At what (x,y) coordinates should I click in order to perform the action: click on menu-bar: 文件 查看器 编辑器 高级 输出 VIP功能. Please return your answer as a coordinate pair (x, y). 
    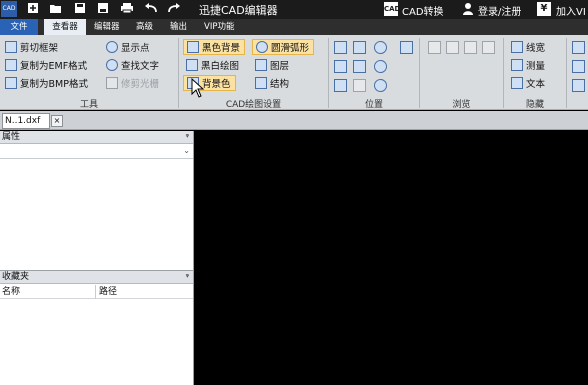
    Looking at the image, I should click on (294, 27).